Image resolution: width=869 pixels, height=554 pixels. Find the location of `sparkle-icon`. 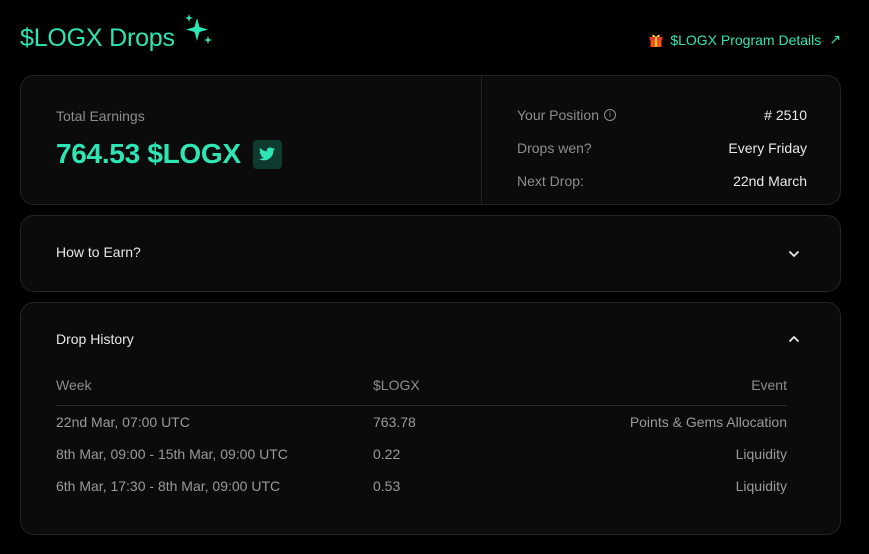

sparkle-icon is located at coordinates (198, 29).